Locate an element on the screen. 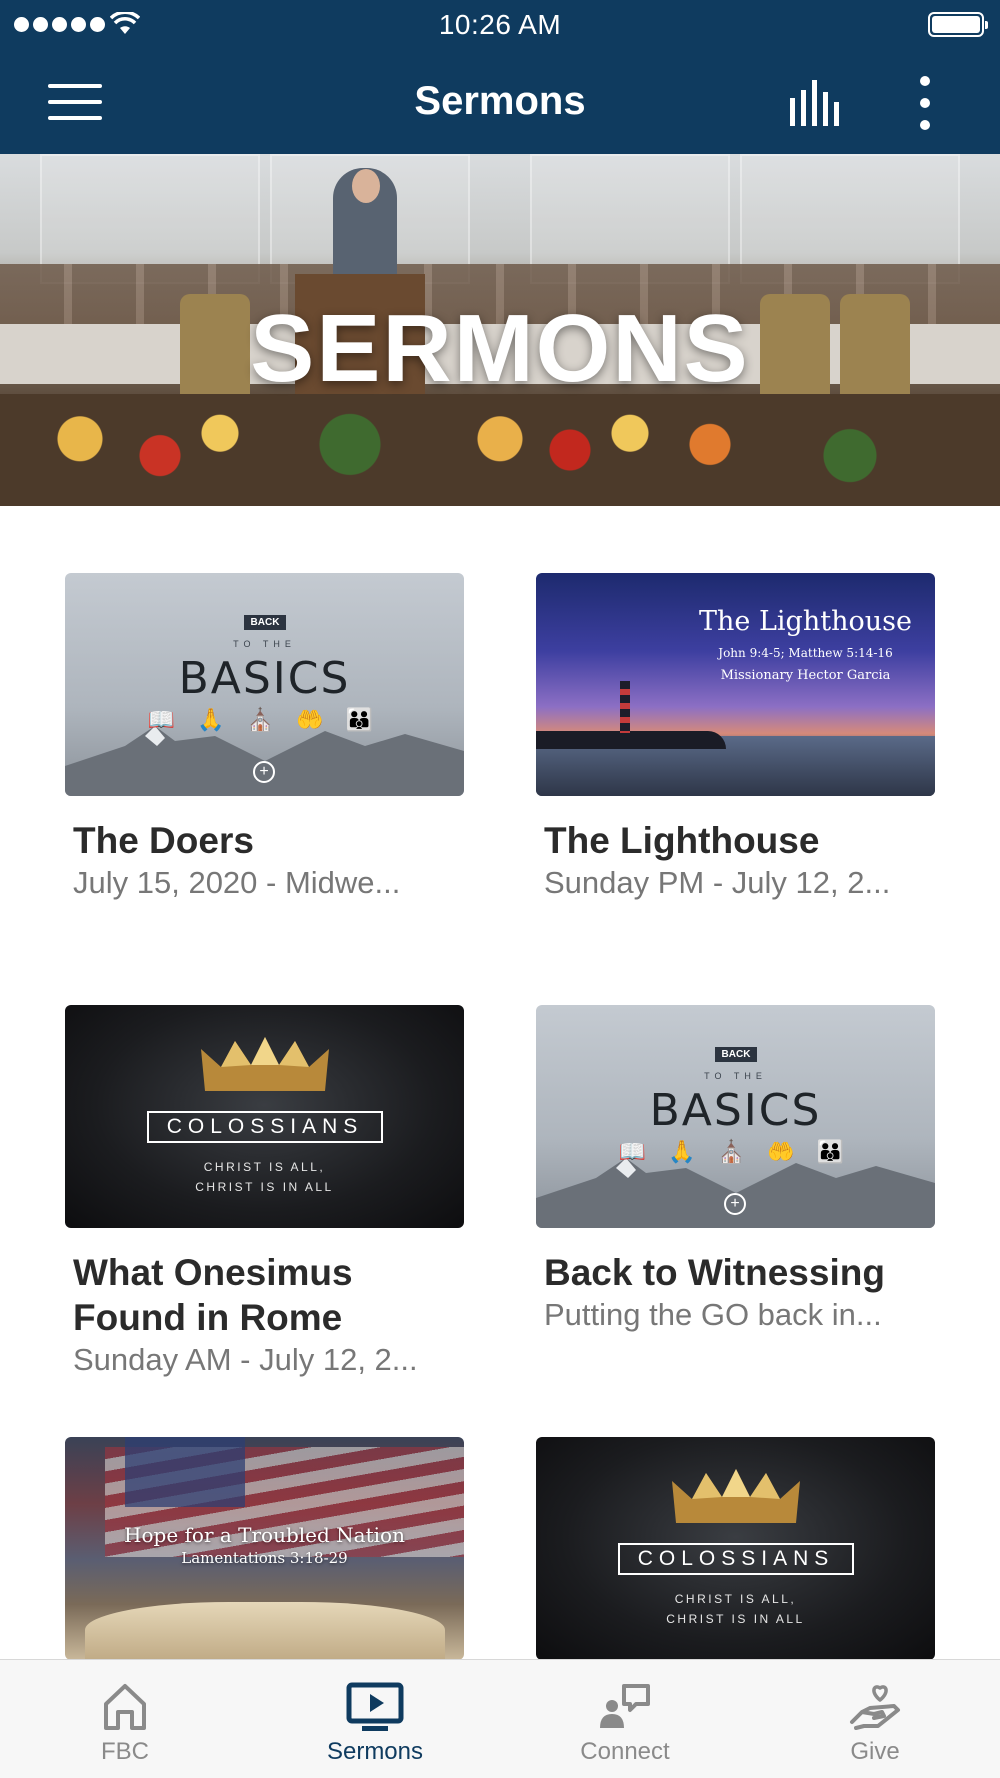 Image resolution: width=1000 pixels, height=1778 pixels. hero-title: SERMONS is located at coordinates (500, 348).